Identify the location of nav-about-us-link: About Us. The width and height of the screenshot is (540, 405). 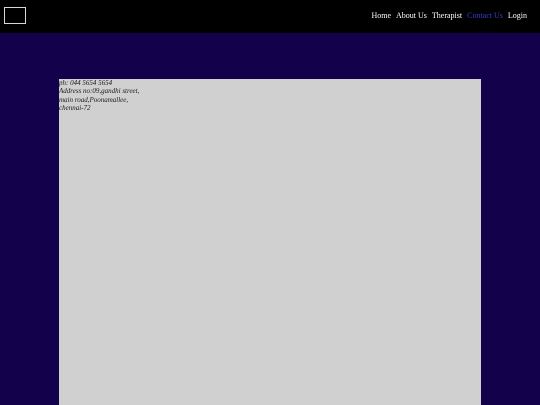
(411, 16).